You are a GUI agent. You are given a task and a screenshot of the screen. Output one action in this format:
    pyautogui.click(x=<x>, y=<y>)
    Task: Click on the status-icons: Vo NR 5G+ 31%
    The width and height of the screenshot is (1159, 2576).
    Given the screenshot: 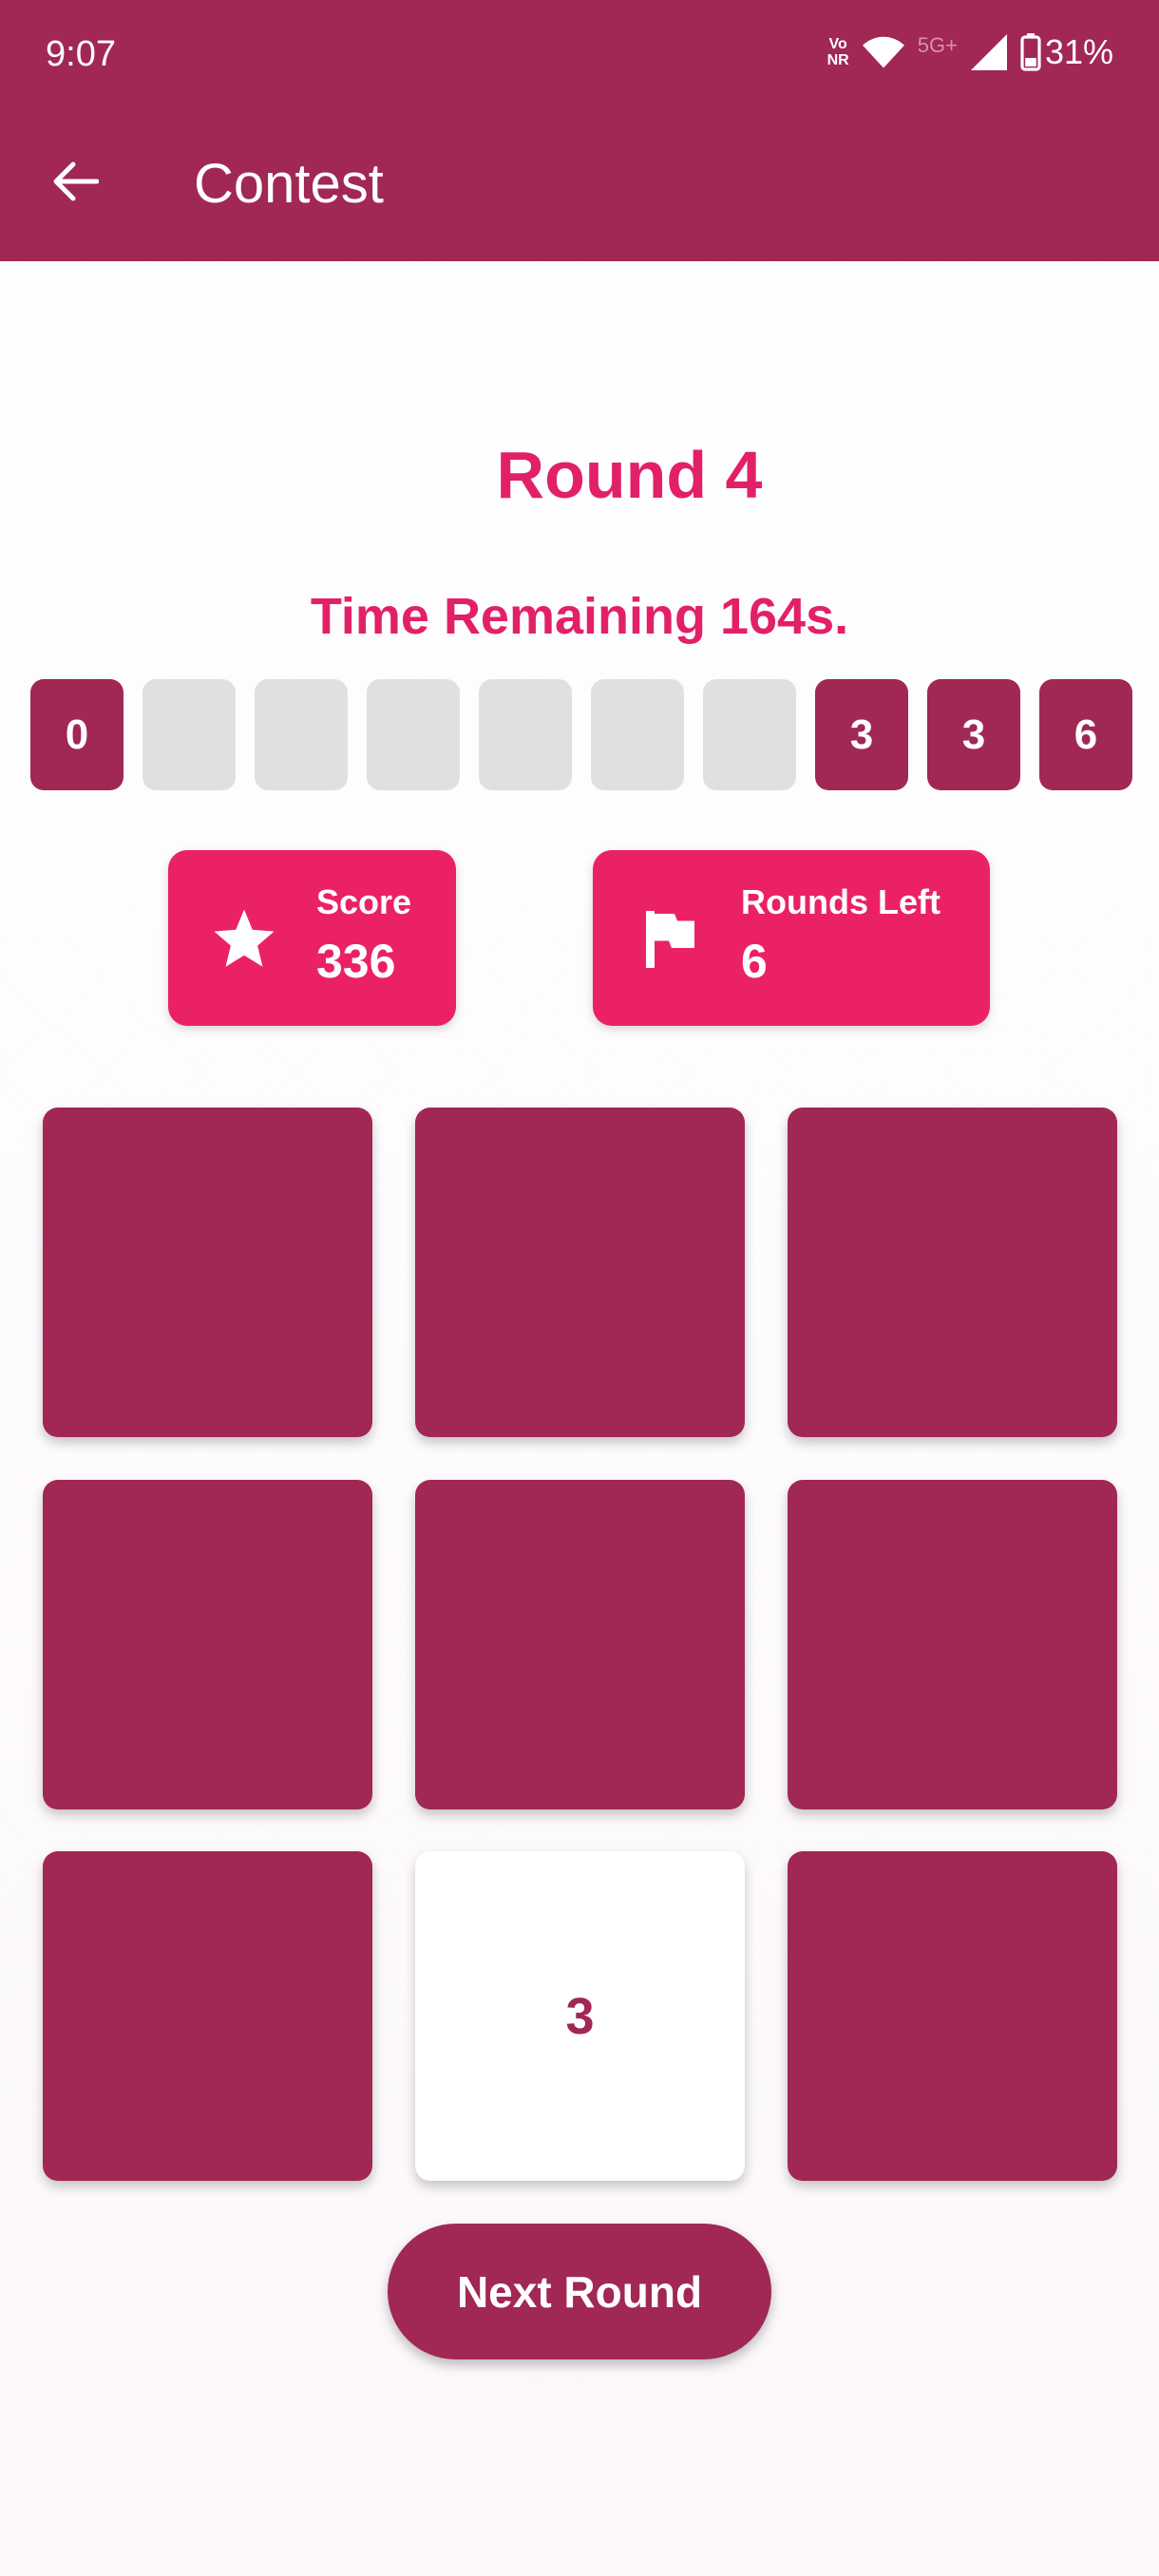 What is the action you would take?
    pyautogui.click(x=970, y=52)
    